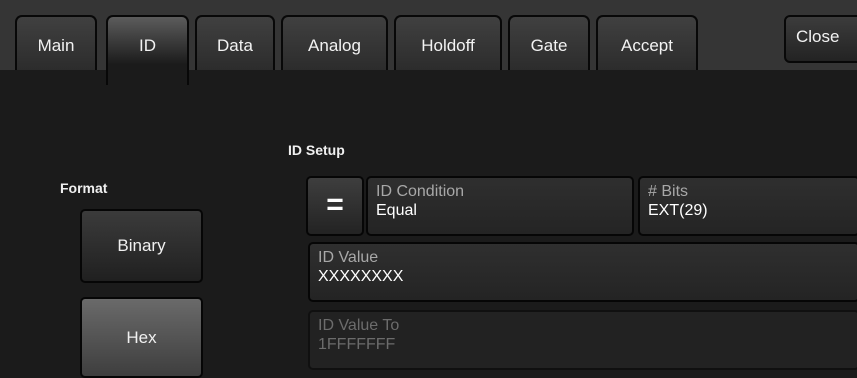 The width and height of the screenshot is (857, 378). Describe the element at coordinates (84, 188) in the screenshot. I see `format-label: Format` at that location.